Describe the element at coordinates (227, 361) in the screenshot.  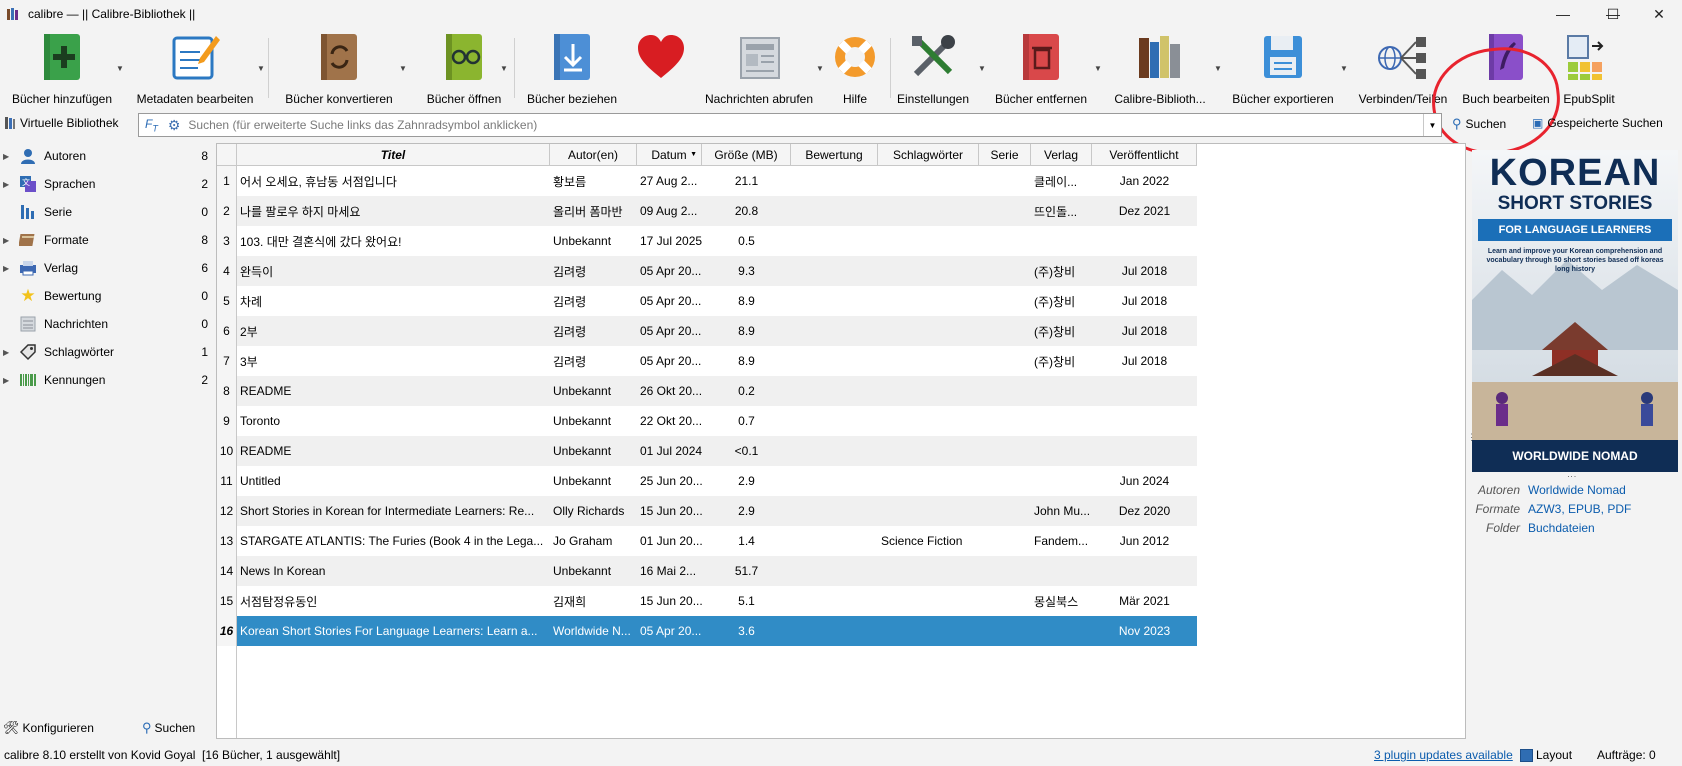
I see `row-number: 7` at that location.